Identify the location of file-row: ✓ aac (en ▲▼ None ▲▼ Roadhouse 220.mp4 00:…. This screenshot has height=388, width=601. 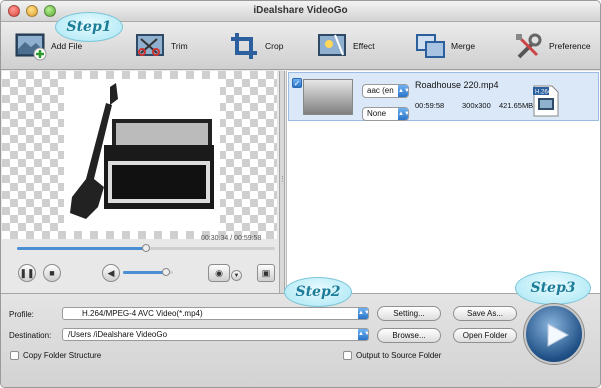
(443, 96).